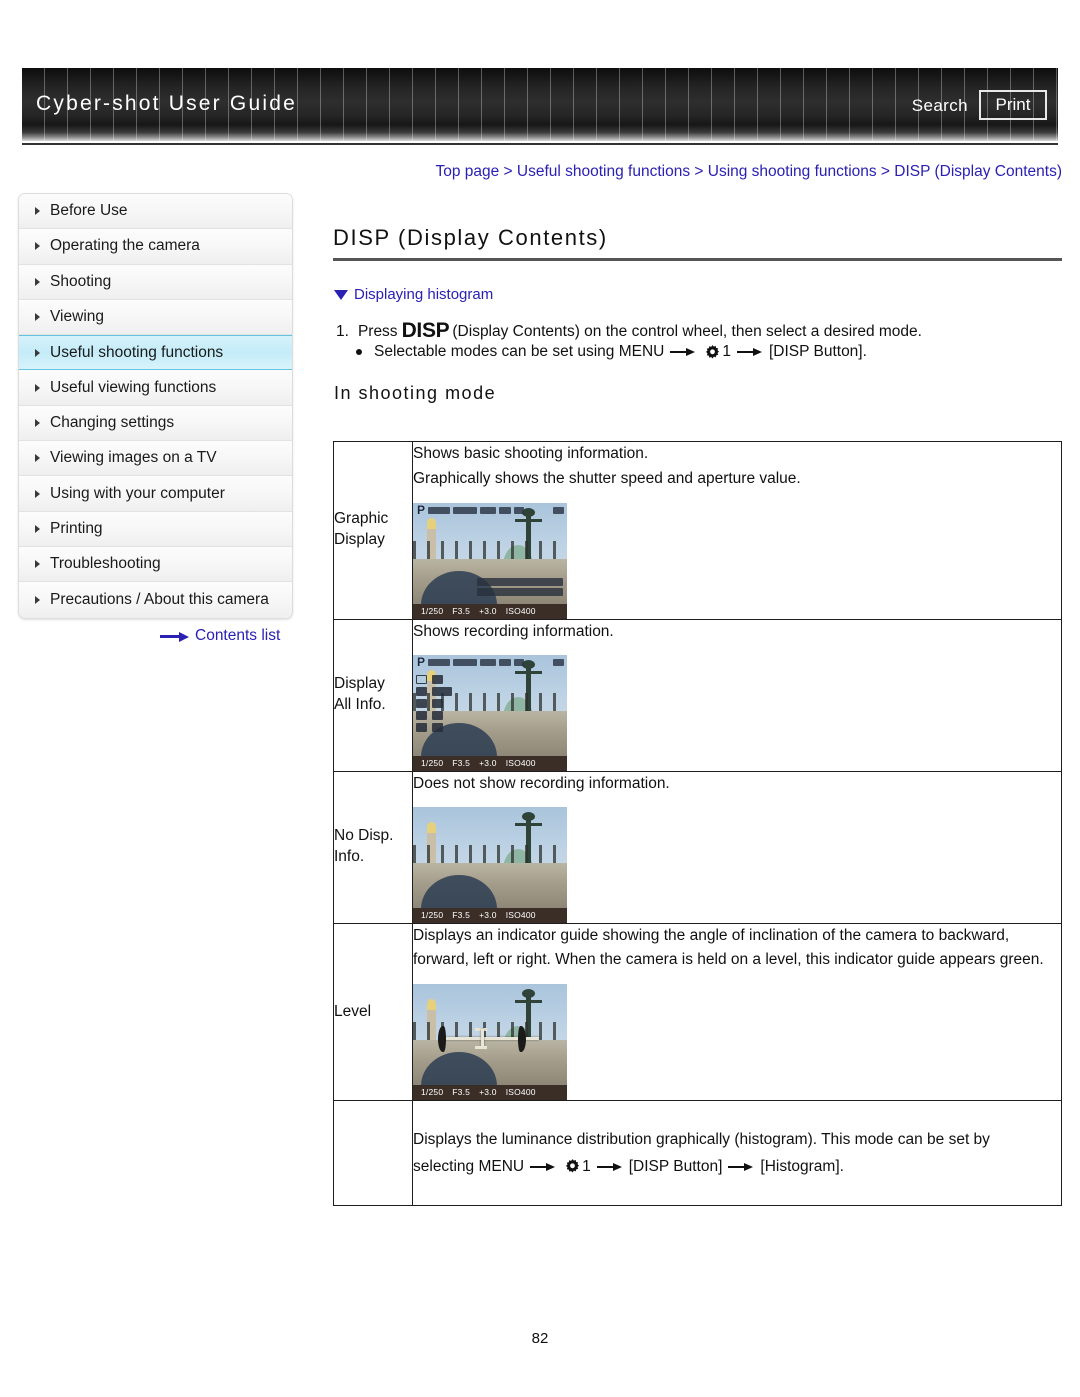 The height and width of the screenshot is (1397, 1080). Describe the element at coordinates (349, 857) in the screenshot. I see `mode-name-line2: Info.` at that location.